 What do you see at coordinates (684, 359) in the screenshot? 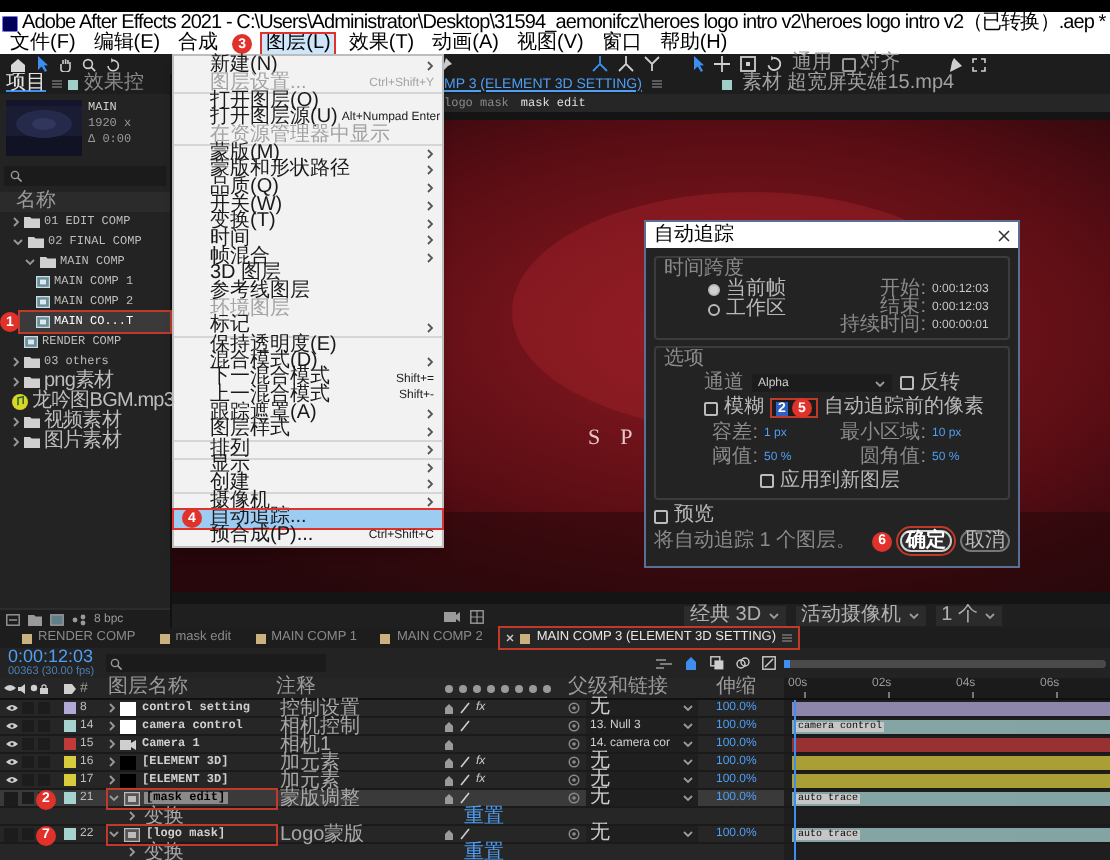
I see `section-label: 选项` at bounding box center [684, 359].